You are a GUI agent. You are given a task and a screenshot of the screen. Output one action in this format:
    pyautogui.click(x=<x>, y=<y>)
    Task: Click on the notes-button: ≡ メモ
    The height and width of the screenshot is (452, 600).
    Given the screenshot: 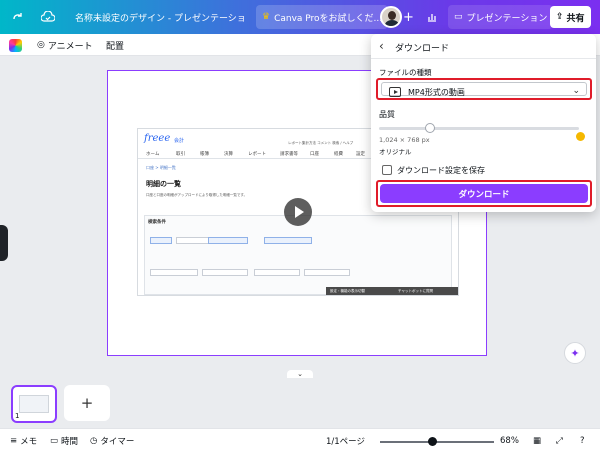 What is the action you would take?
    pyautogui.click(x=23, y=440)
    